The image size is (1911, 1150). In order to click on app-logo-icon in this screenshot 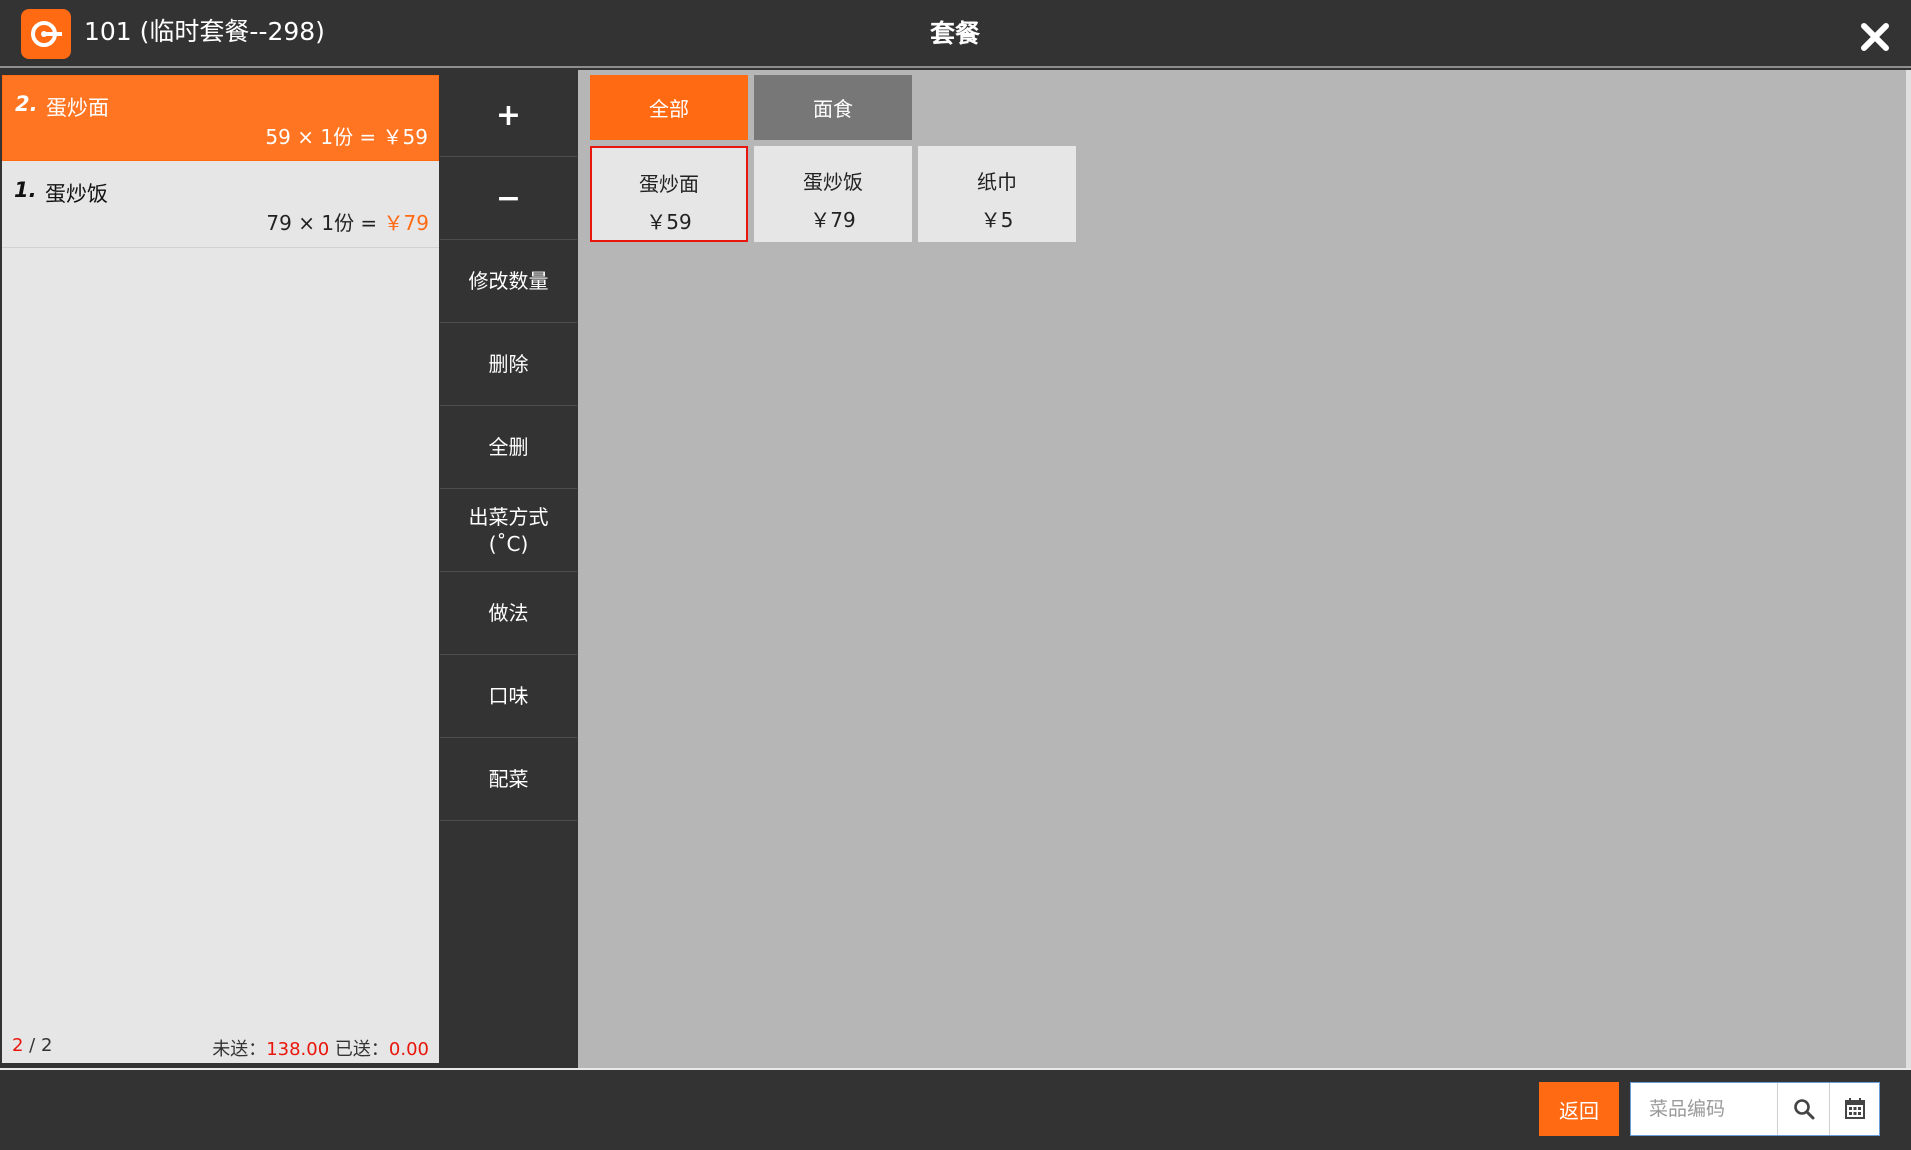, I will do `click(46, 34)`.